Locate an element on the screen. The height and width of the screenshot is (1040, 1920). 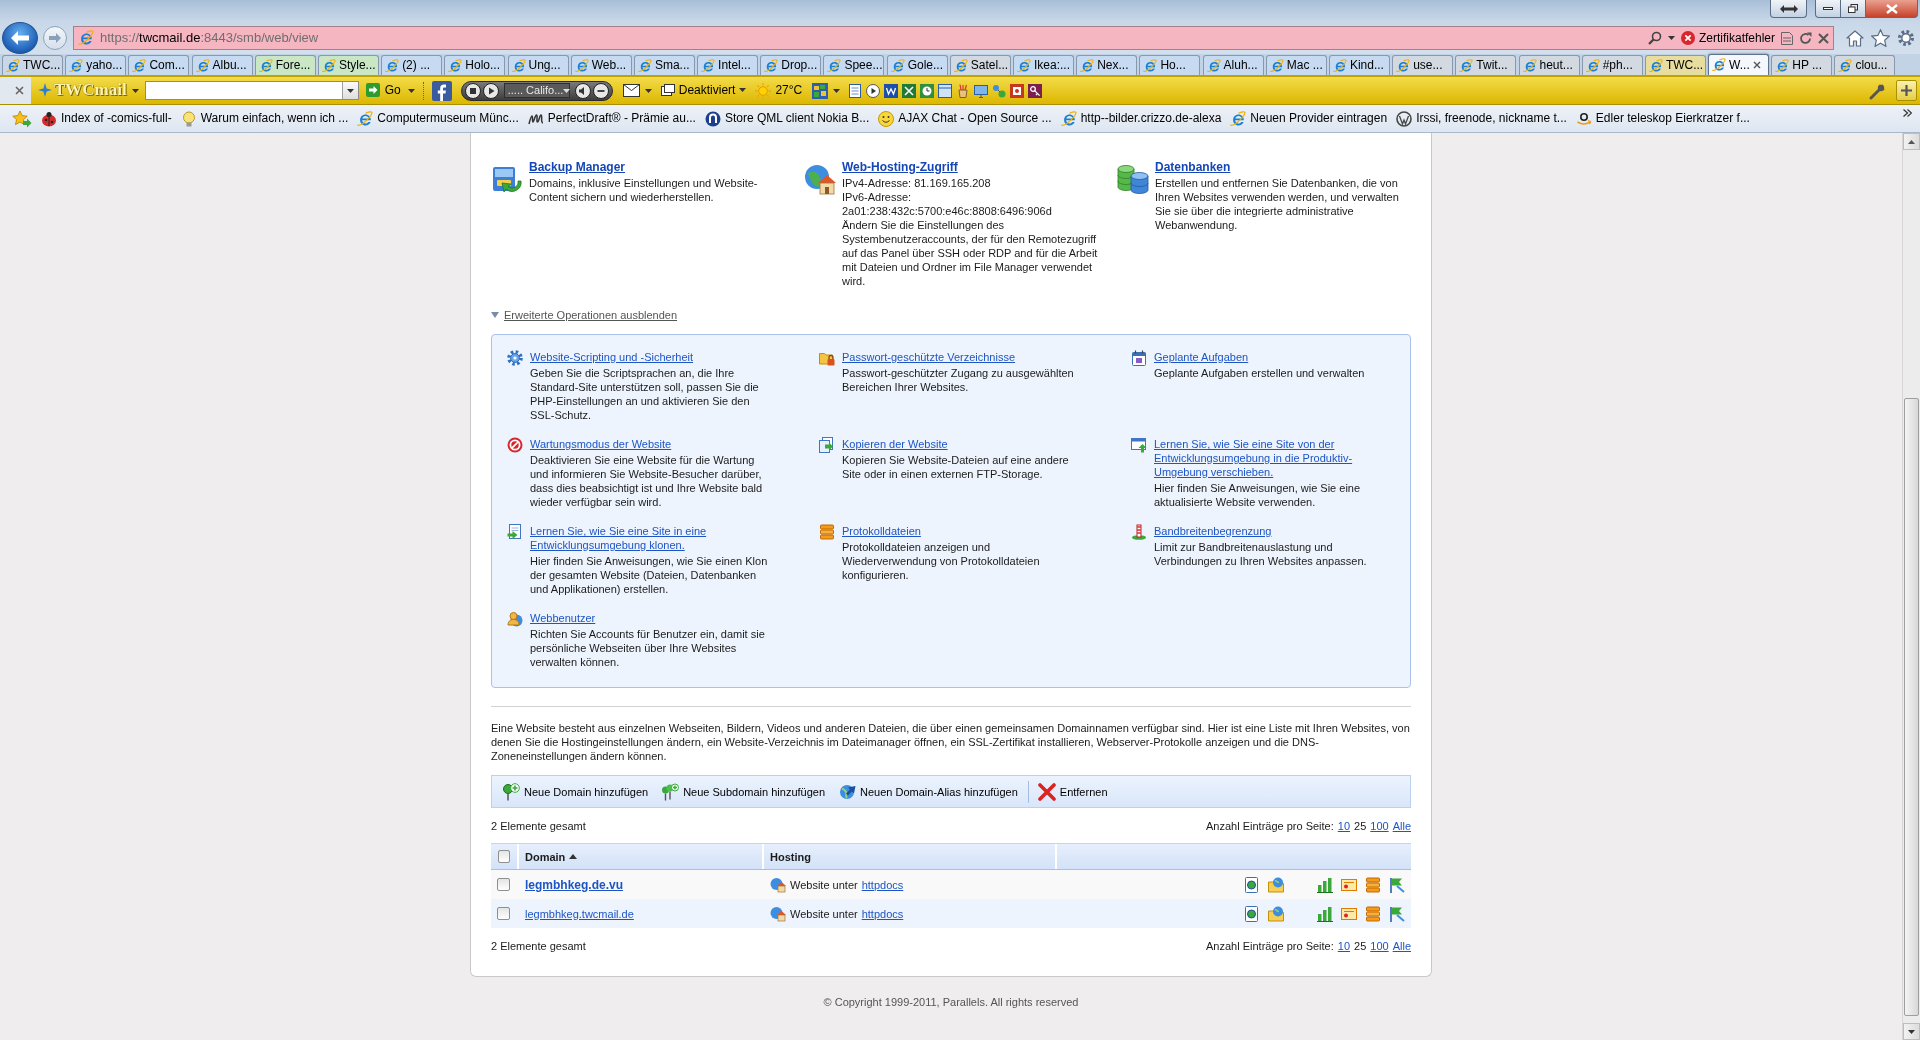
minus-icon is located at coordinates (600, 90).